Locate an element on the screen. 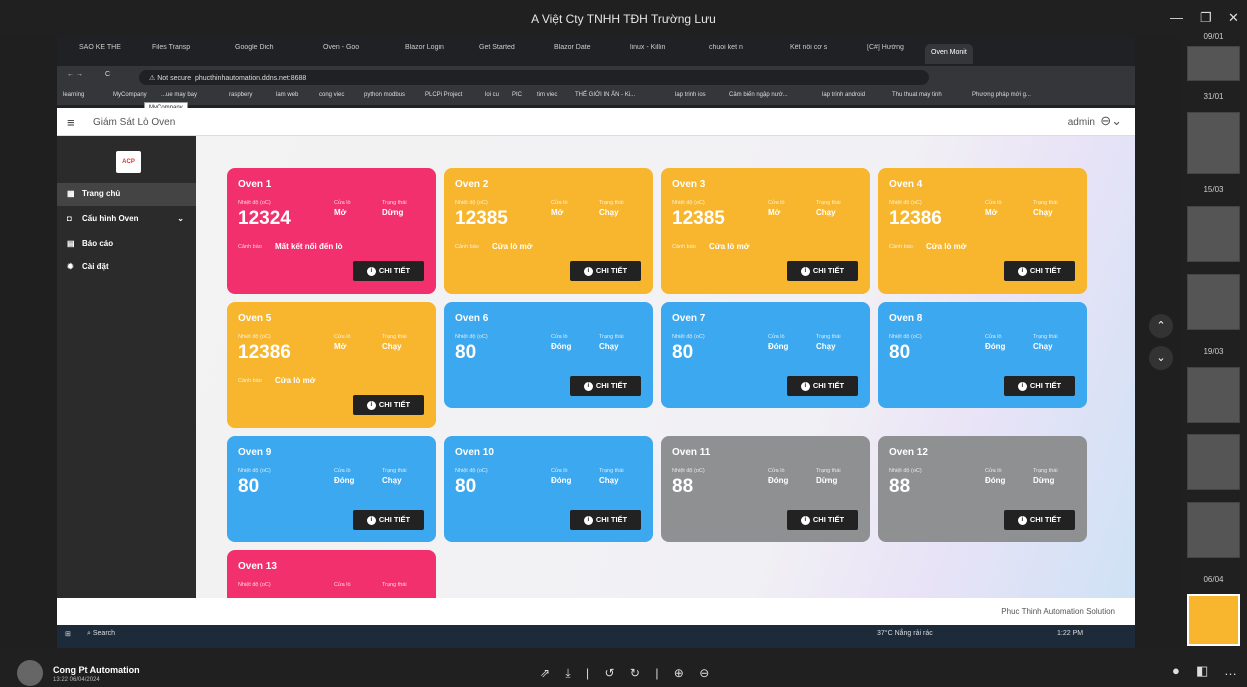 This screenshot has height=687, width=1247. user-icon: ⊖⌄ is located at coordinates (1111, 121).